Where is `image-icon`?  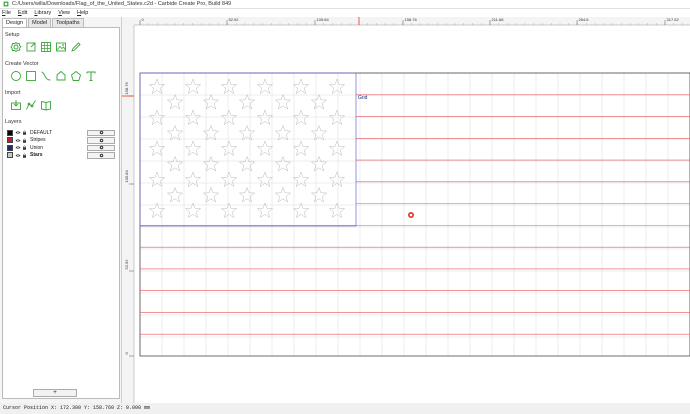
image-icon is located at coordinates (61, 47).